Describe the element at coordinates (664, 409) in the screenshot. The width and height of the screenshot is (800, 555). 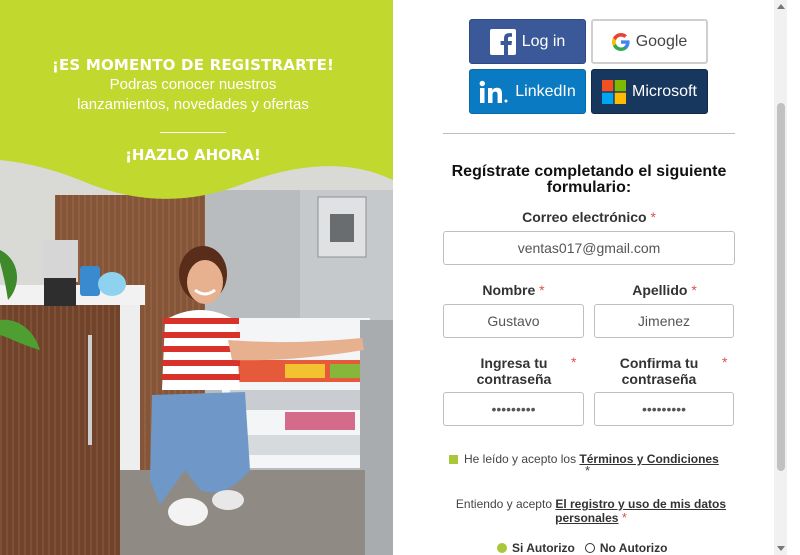
I see `confirm-password-field` at that location.